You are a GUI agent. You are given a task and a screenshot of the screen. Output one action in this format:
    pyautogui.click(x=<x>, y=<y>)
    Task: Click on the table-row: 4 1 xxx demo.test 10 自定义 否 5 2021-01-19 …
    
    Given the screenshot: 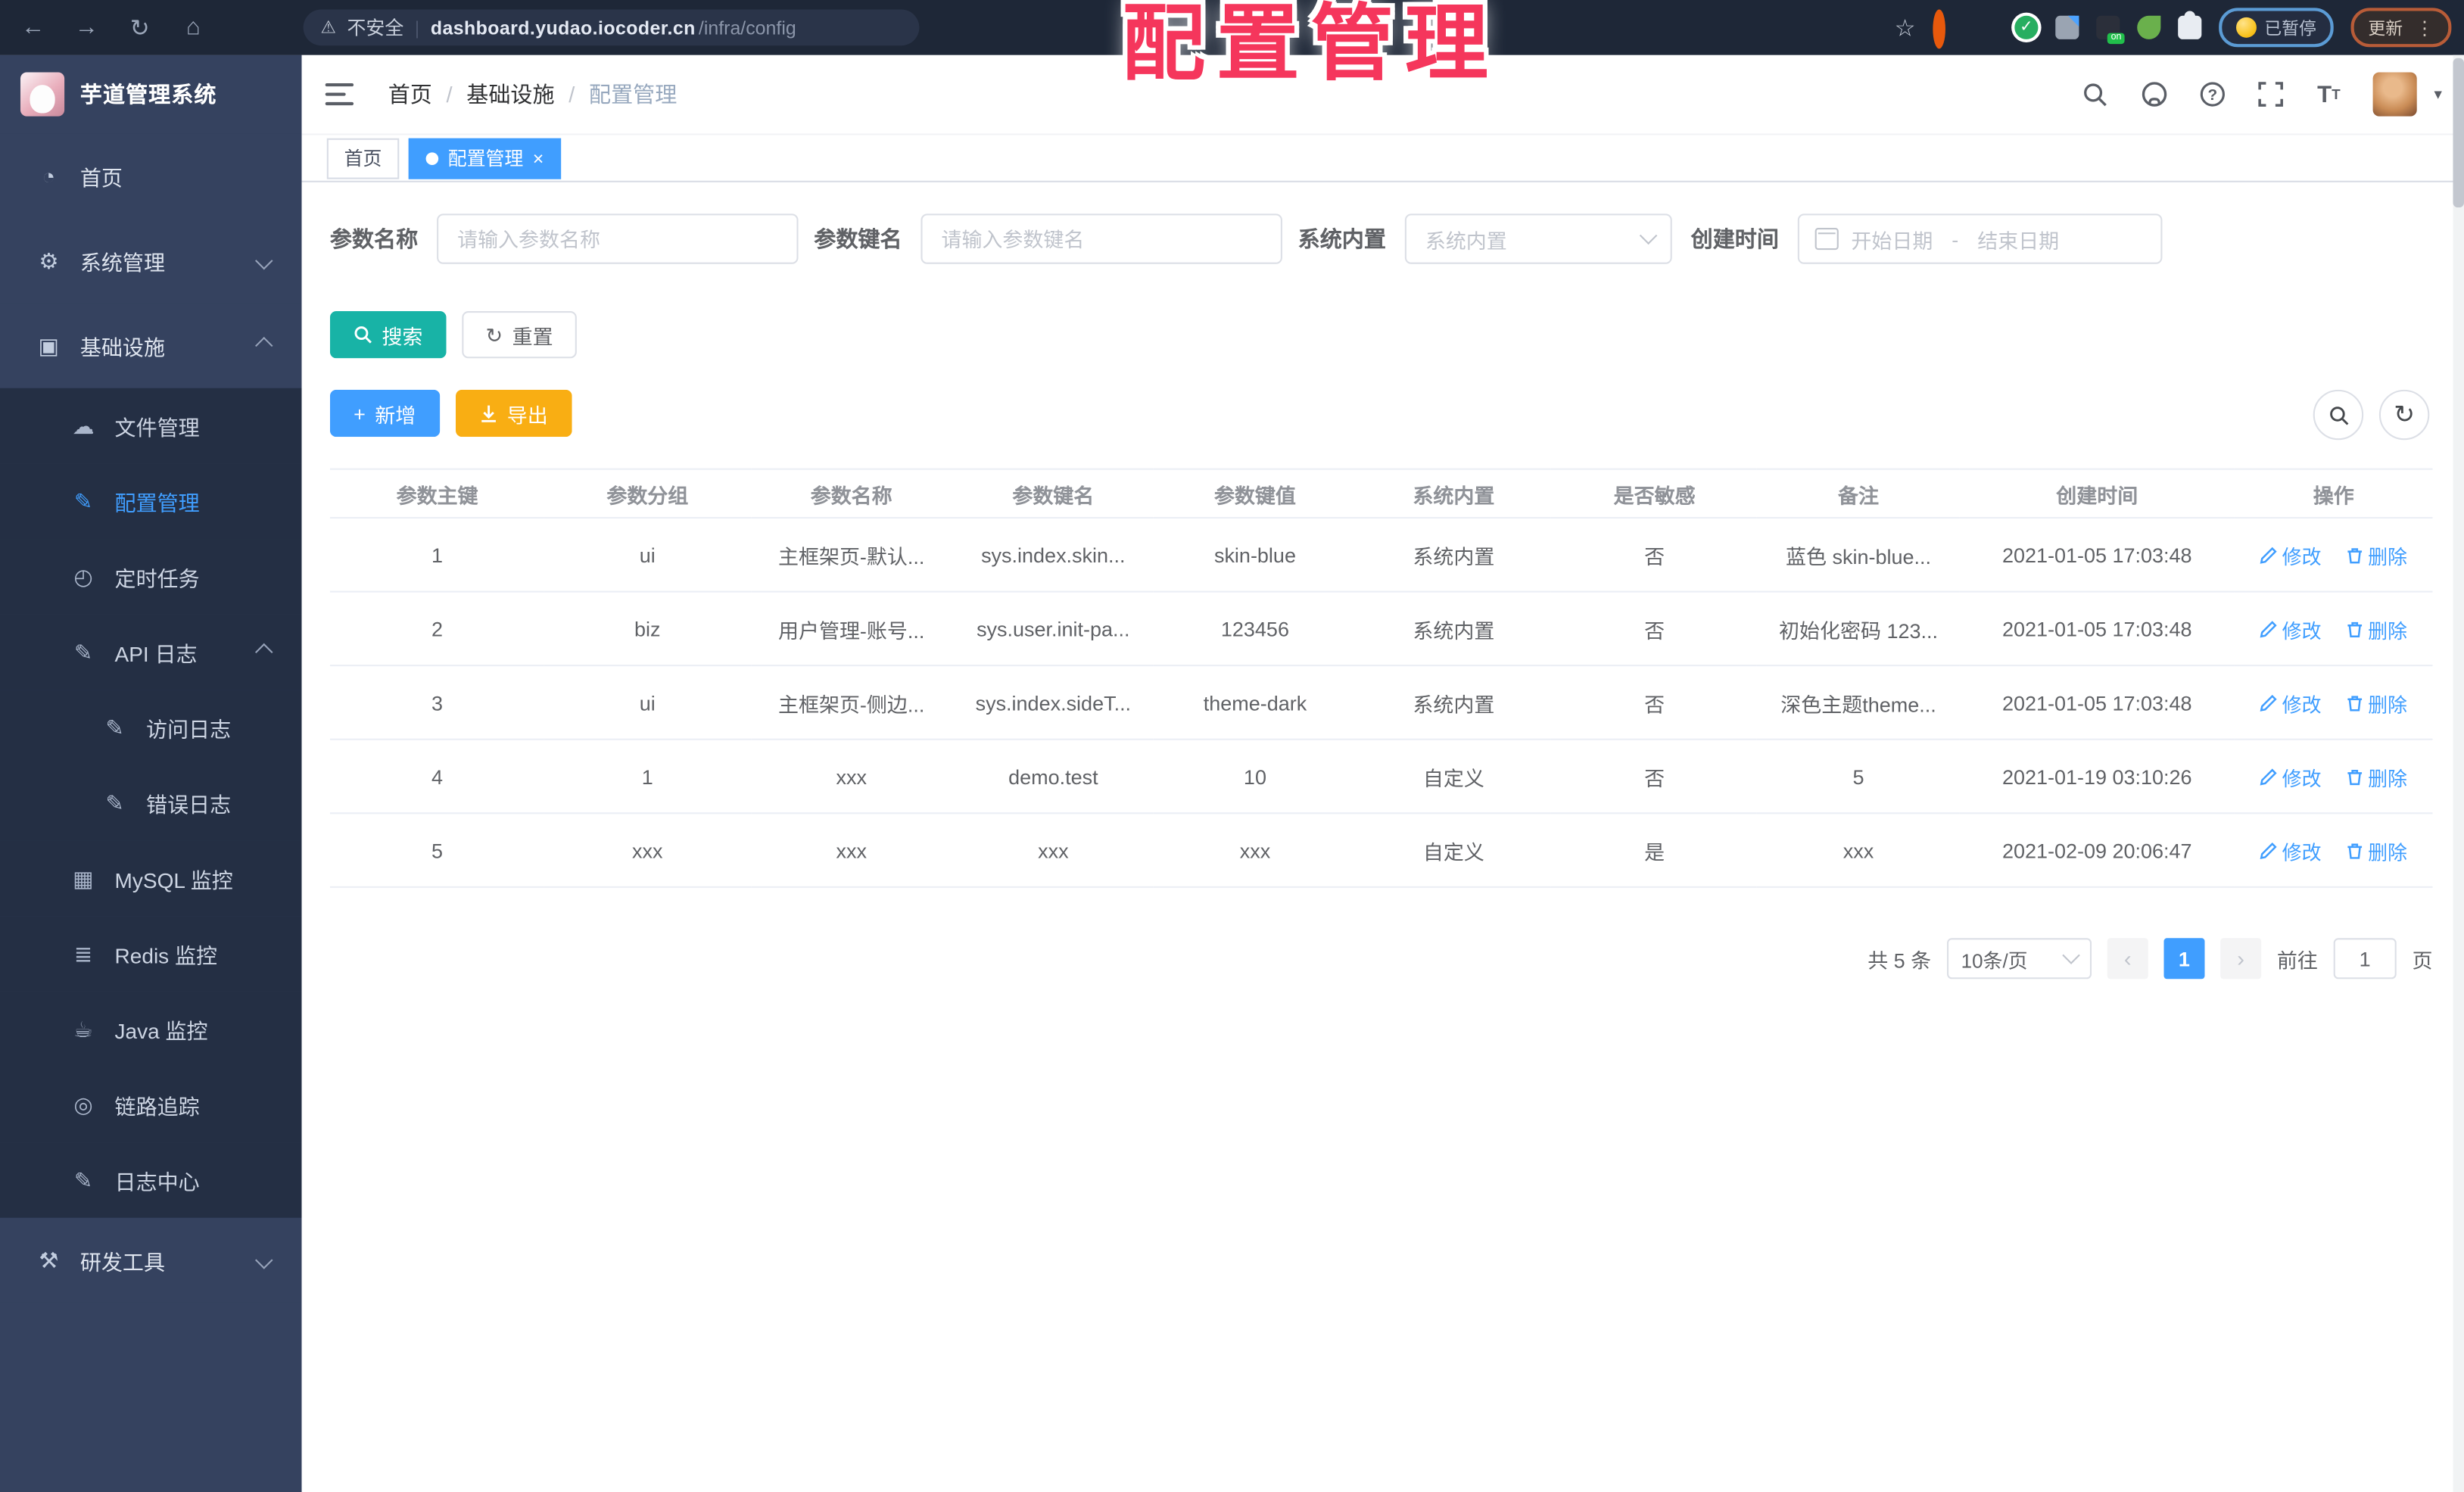 What is the action you would take?
    pyautogui.click(x=1381, y=777)
    